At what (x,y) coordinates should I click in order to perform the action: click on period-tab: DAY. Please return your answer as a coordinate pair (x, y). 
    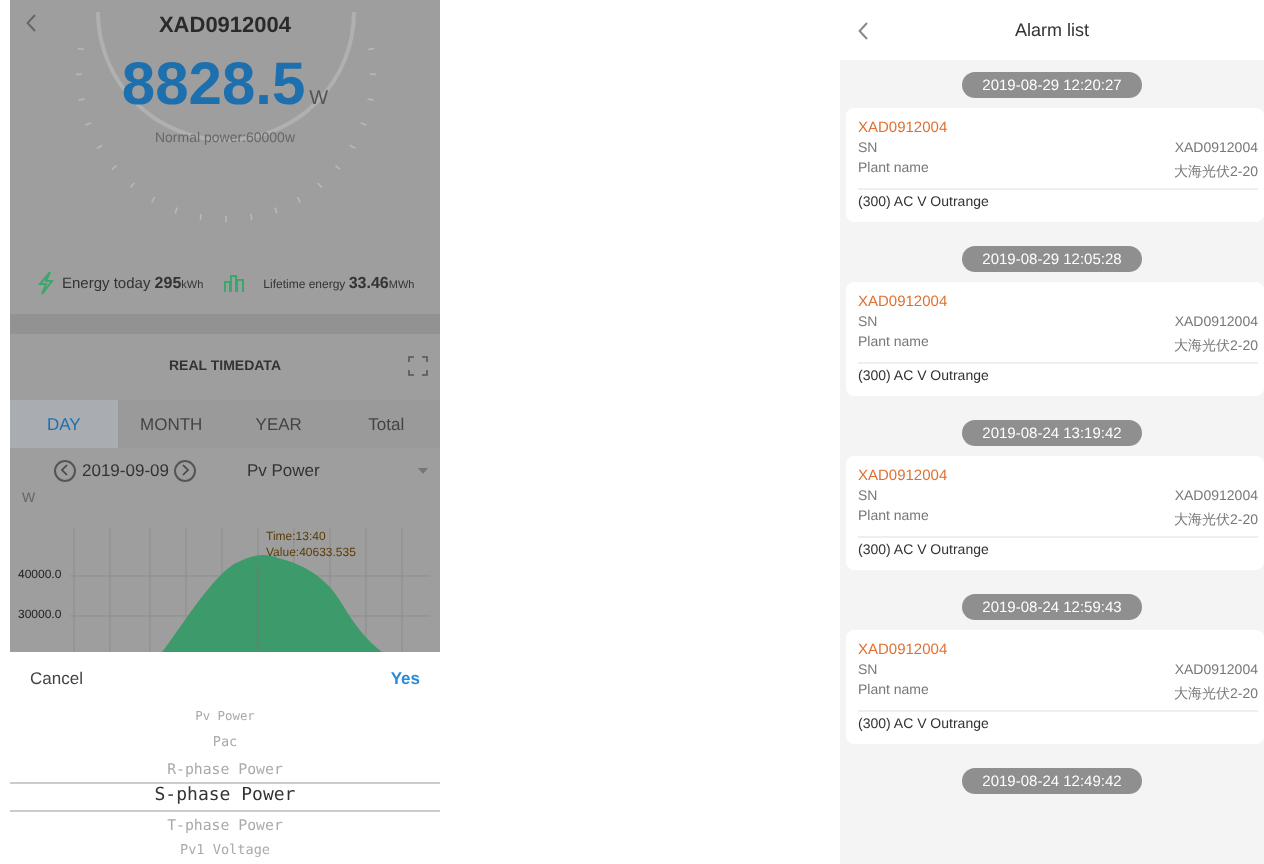
    Looking at the image, I should click on (64, 424).